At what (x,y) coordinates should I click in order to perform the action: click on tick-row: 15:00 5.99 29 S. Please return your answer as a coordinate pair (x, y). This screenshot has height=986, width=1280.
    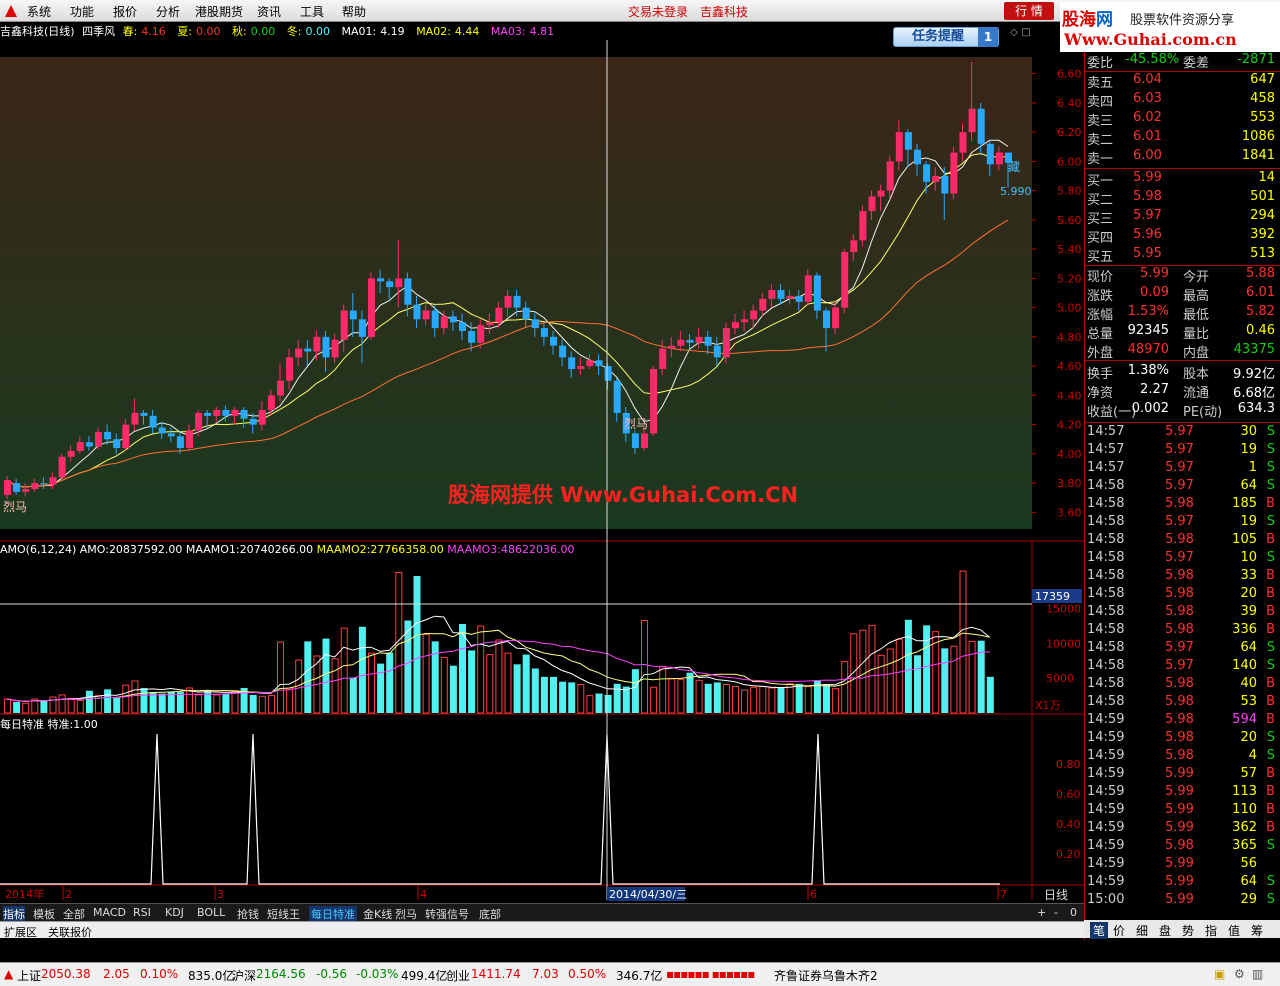
    Looking at the image, I should click on (1182, 901).